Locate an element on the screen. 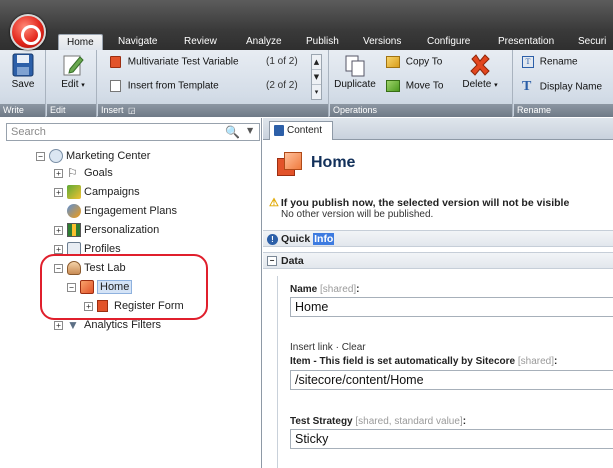 The width and height of the screenshot is (613, 468). save-icon is located at coordinates (23, 65).